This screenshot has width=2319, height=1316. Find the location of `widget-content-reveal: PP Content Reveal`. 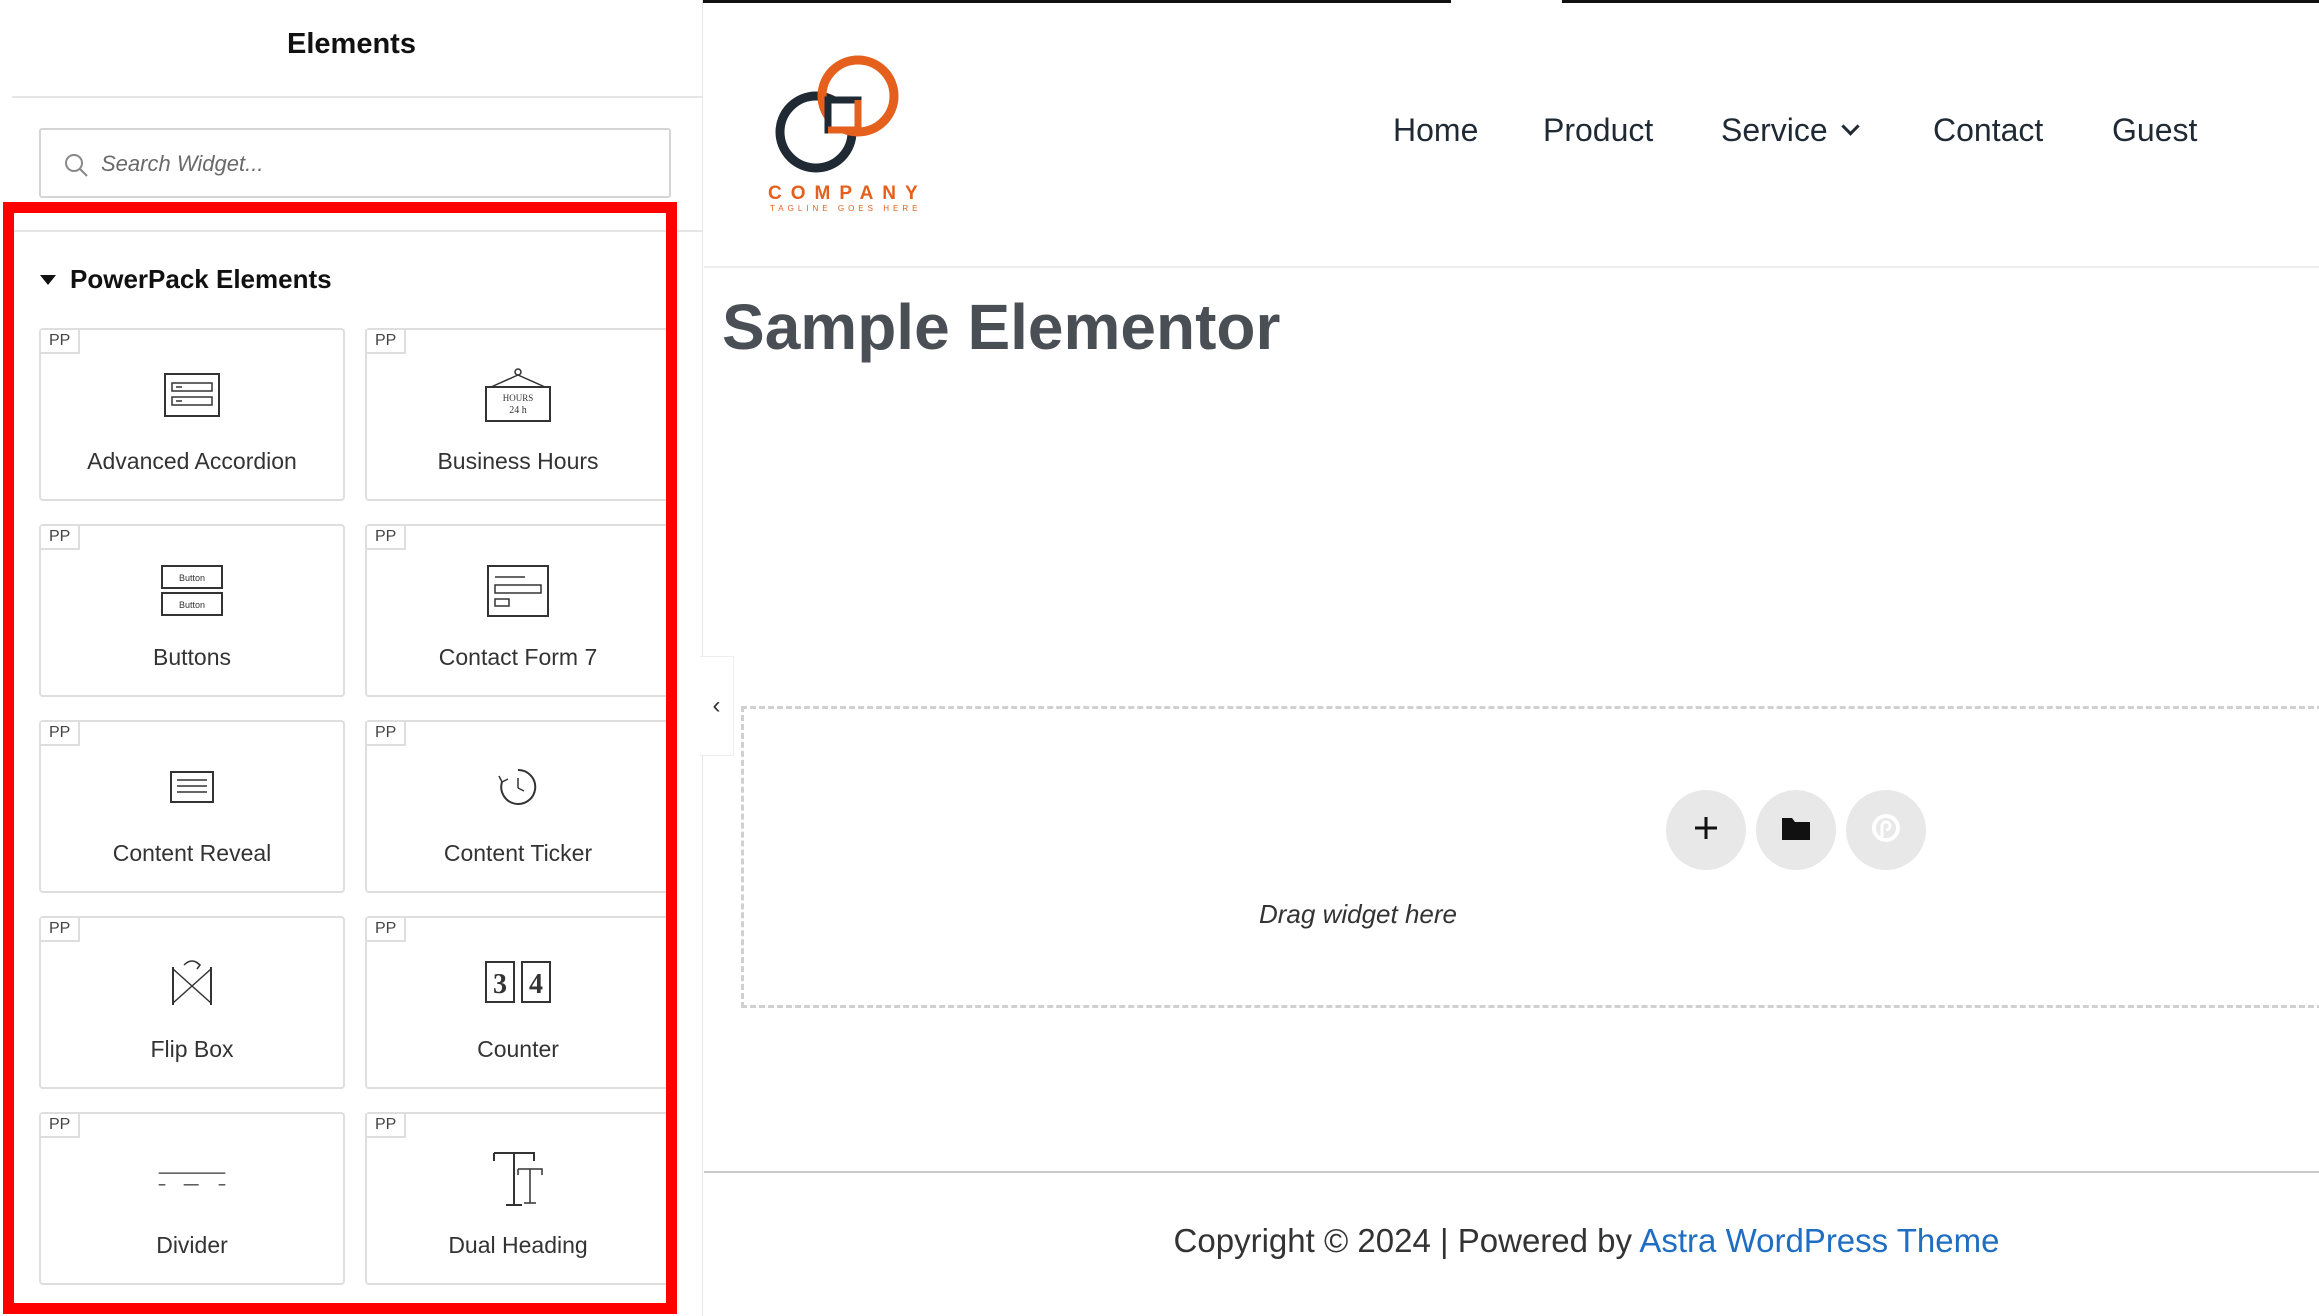

widget-content-reveal: PP Content Reveal is located at coordinates (192, 806).